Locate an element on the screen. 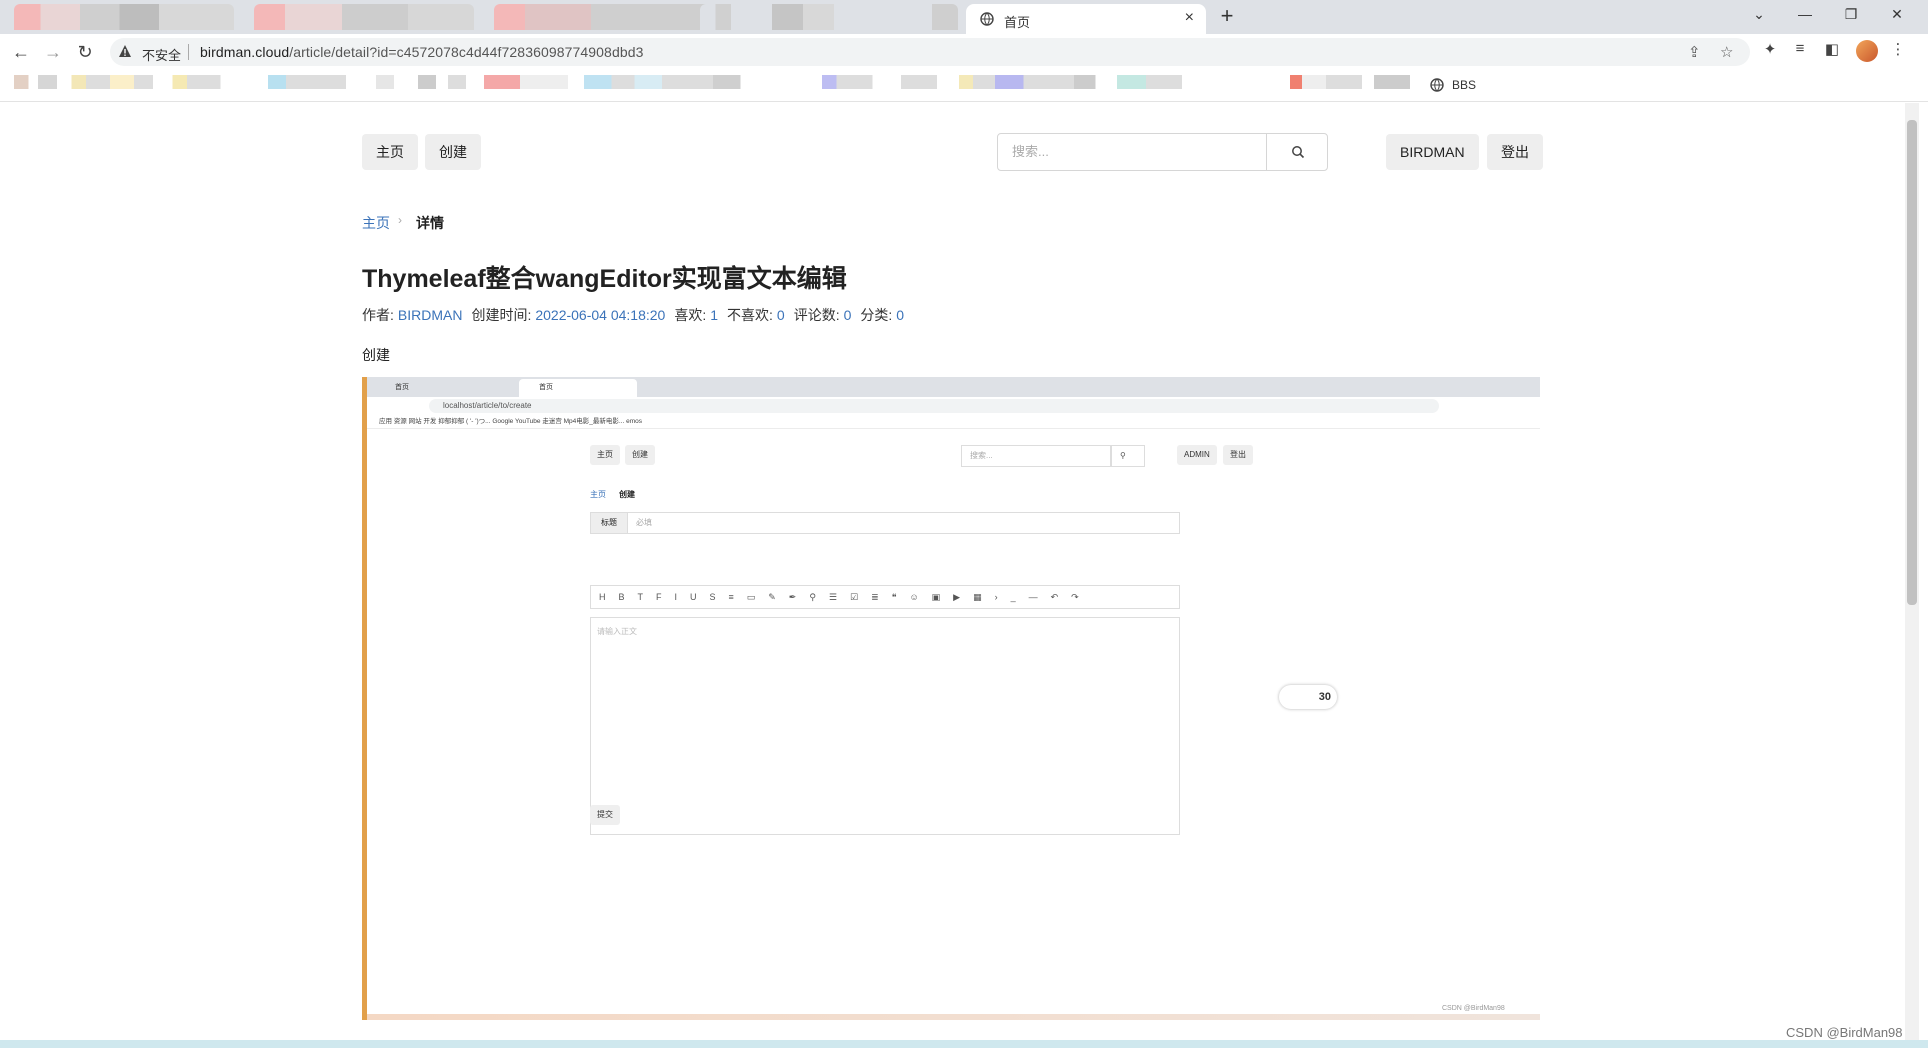  embedded-bottom-edge is located at coordinates (953, 1017).